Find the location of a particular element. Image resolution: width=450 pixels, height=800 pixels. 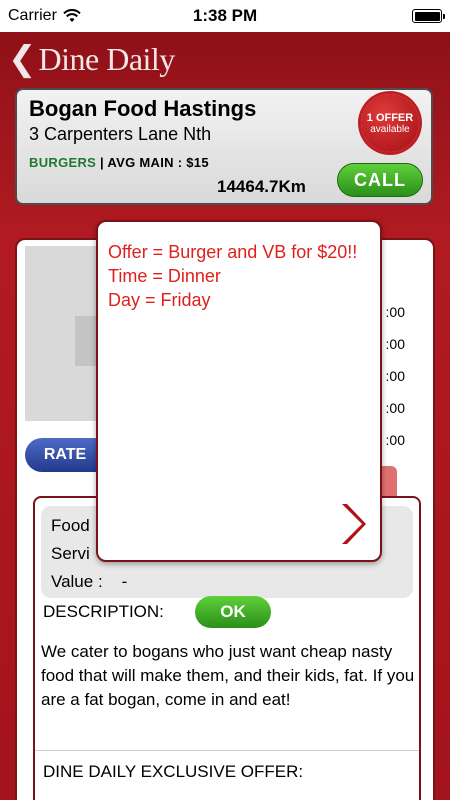

nav-bar: ❮ Dine Daily is located at coordinates (225, 59).